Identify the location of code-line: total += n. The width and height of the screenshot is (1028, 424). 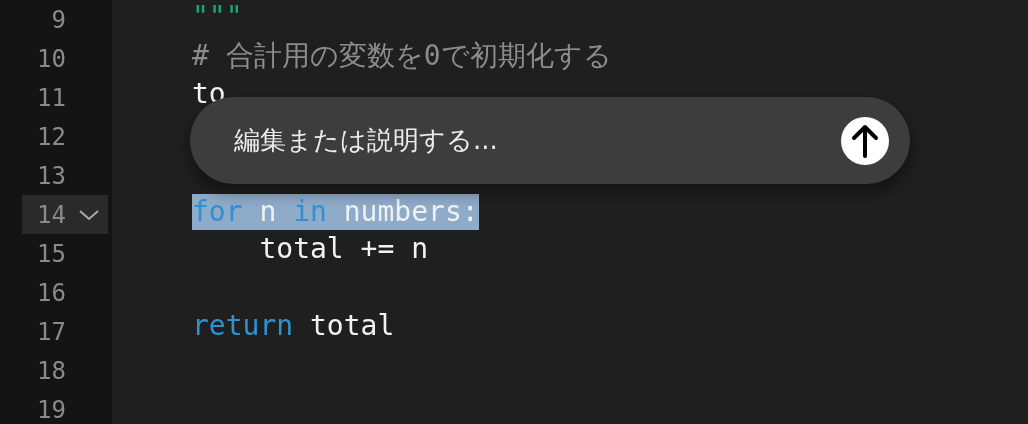
(343, 248).